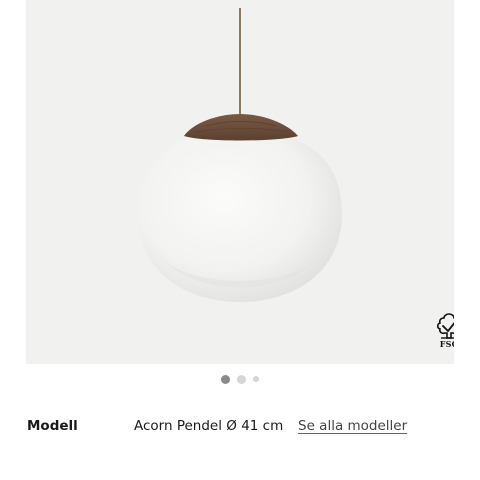 The height and width of the screenshot is (480, 480). What do you see at coordinates (52, 426) in the screenshot?
I see `model-label: Modell` at bounding box center [52, 426].